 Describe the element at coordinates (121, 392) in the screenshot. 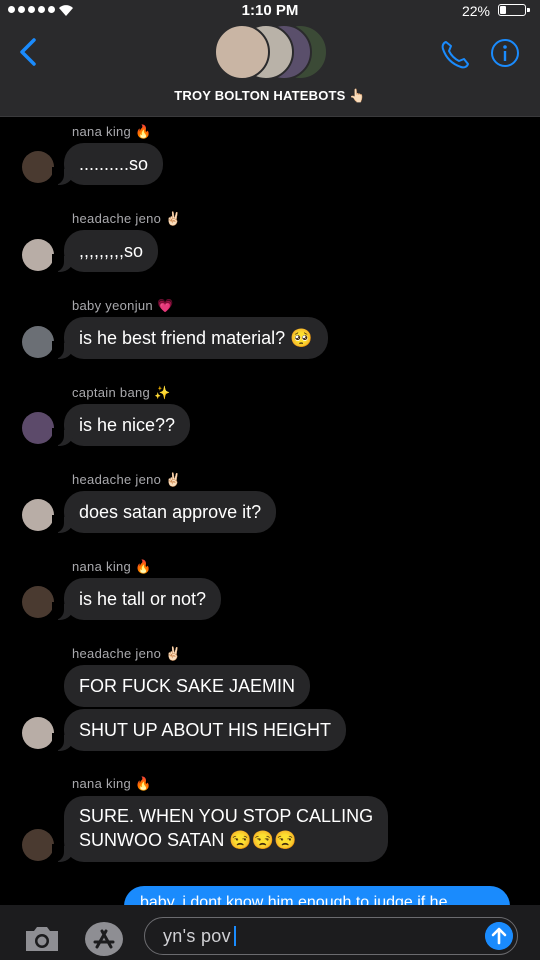

I see `message-sender: captain bang ✨` at that location.